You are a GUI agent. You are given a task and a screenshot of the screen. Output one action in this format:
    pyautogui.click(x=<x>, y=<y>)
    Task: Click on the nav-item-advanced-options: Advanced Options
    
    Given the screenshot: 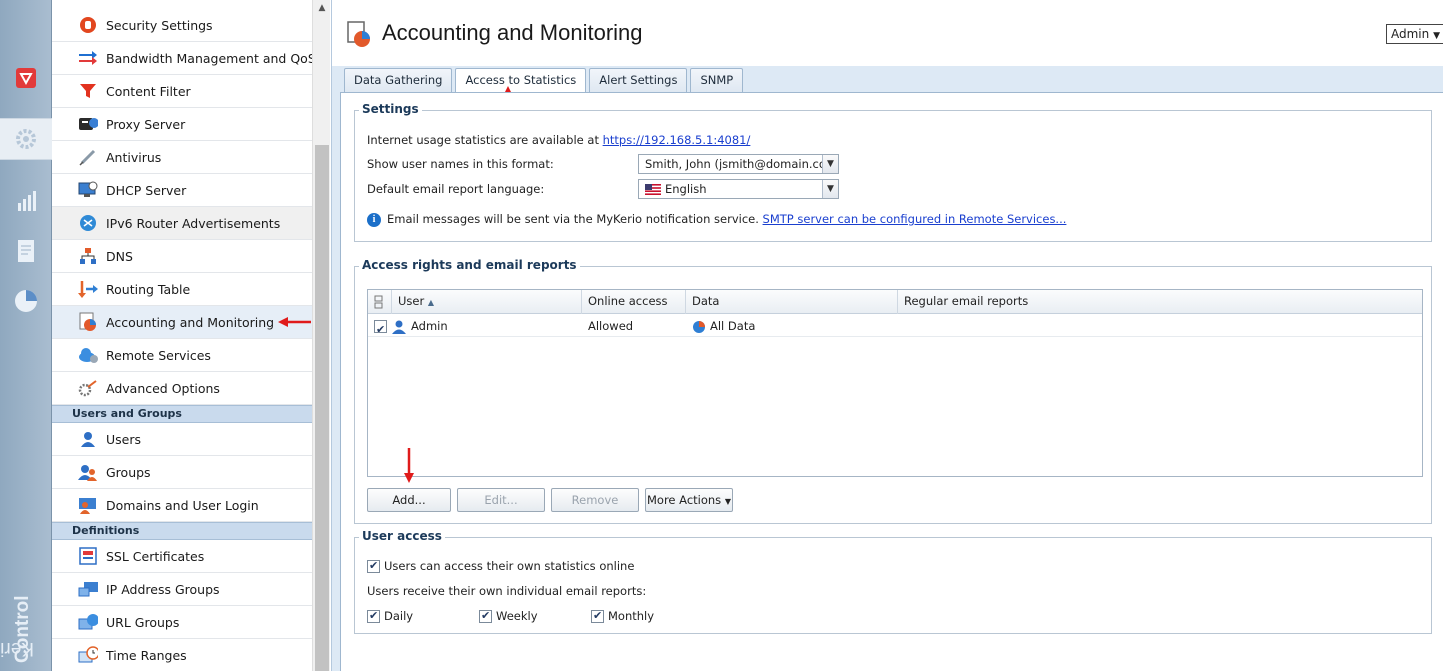 What is the action you would take?
    pyautogui.click(x=182, y=388)
    